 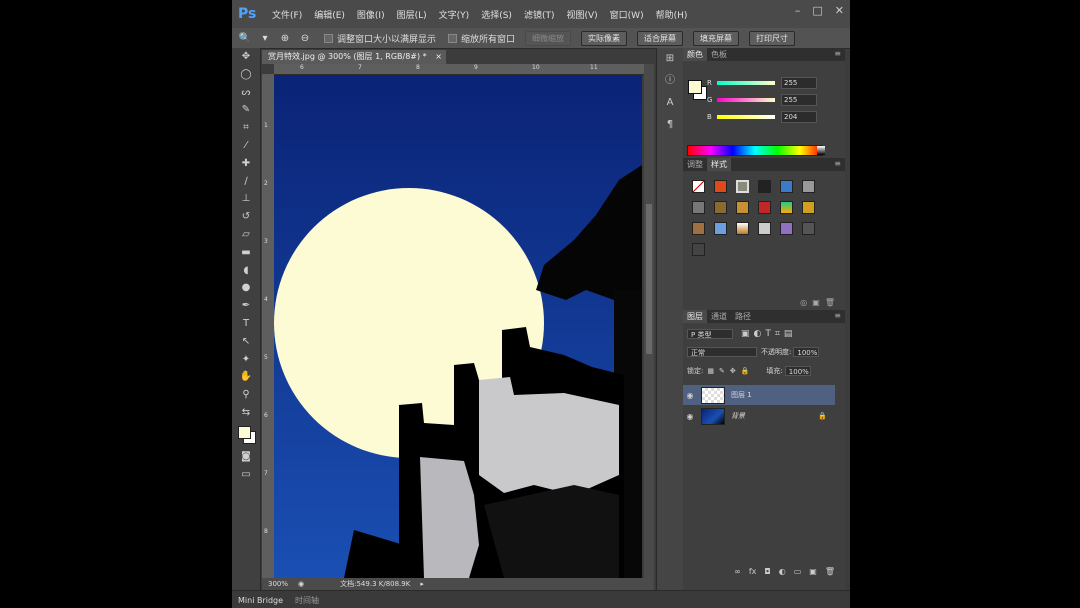 What do you see at coordinates (830, 571) in the screenshot?
I see `delete-layer-icon: 🗑` at bounding box center [830, 571].